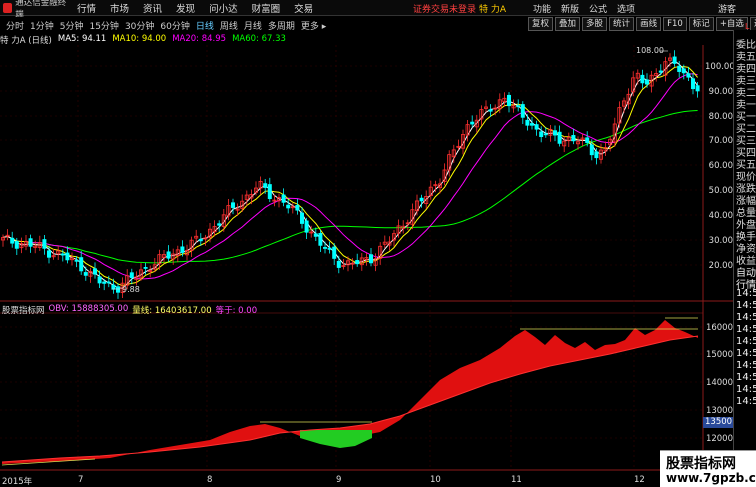 The height and width of the screenshot is (487, 756). I want to click on add-favorite-button: +自选, so click(731, 24).